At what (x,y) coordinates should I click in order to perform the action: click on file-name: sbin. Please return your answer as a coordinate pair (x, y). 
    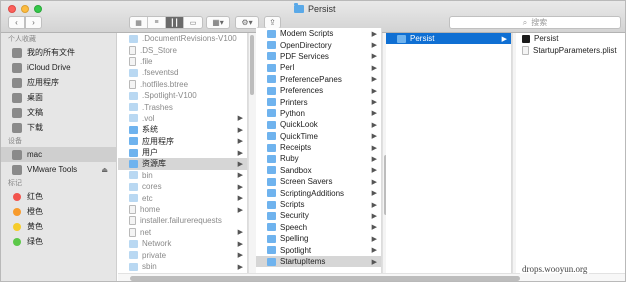
    Looking at the image, I should click on (149, 266).